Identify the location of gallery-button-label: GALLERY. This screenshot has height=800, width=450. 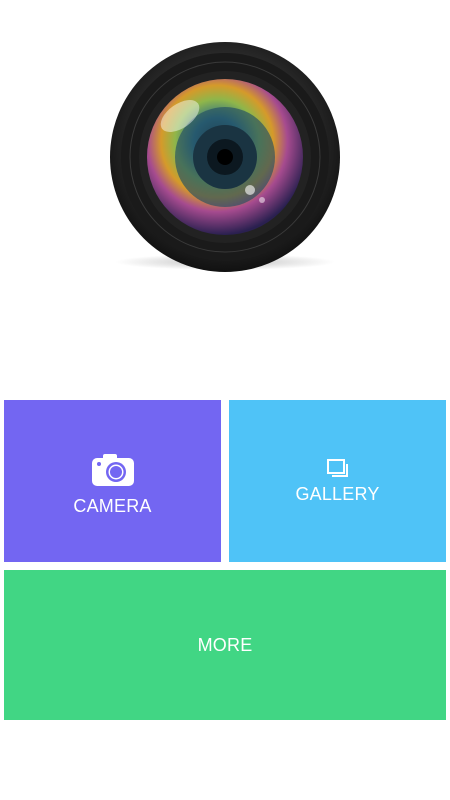
(337, 493).